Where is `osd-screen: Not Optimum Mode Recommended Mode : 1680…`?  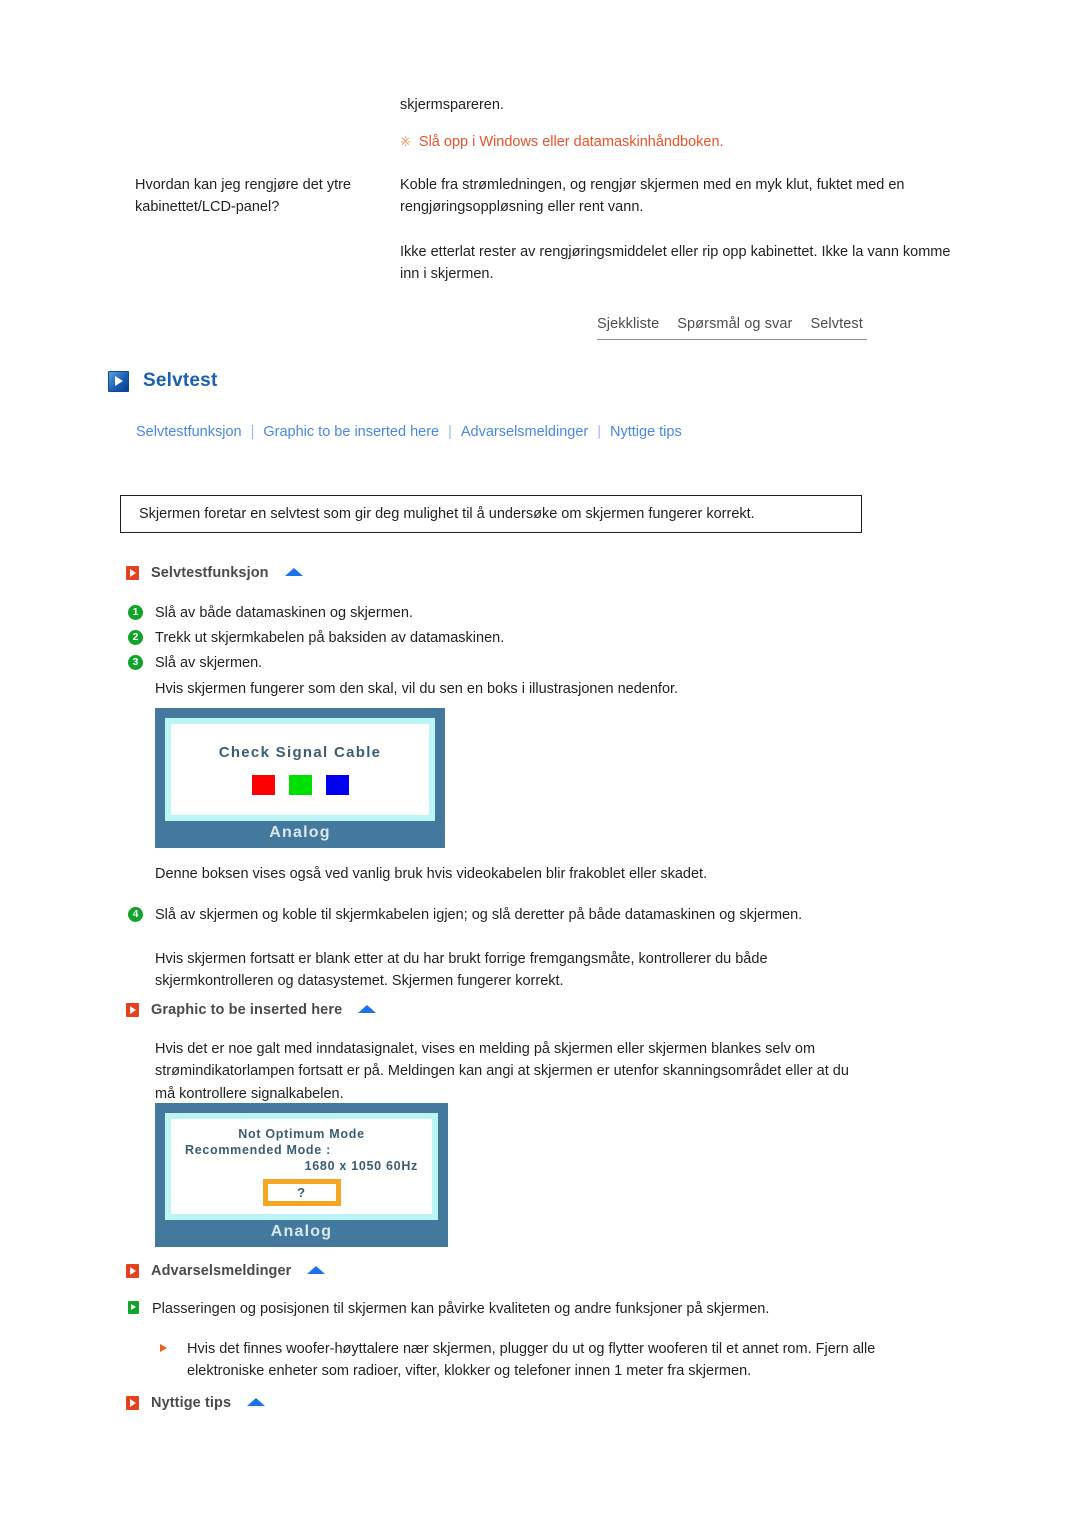 osd-screen: Not Optimum Mode Recommended Mode : 1680… is located at coordinates (301, 1166).